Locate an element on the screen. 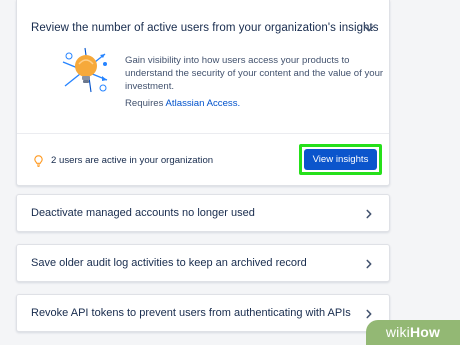 The image size is (460, 345). chevron-down-icon is located at coordinates (369, 29).